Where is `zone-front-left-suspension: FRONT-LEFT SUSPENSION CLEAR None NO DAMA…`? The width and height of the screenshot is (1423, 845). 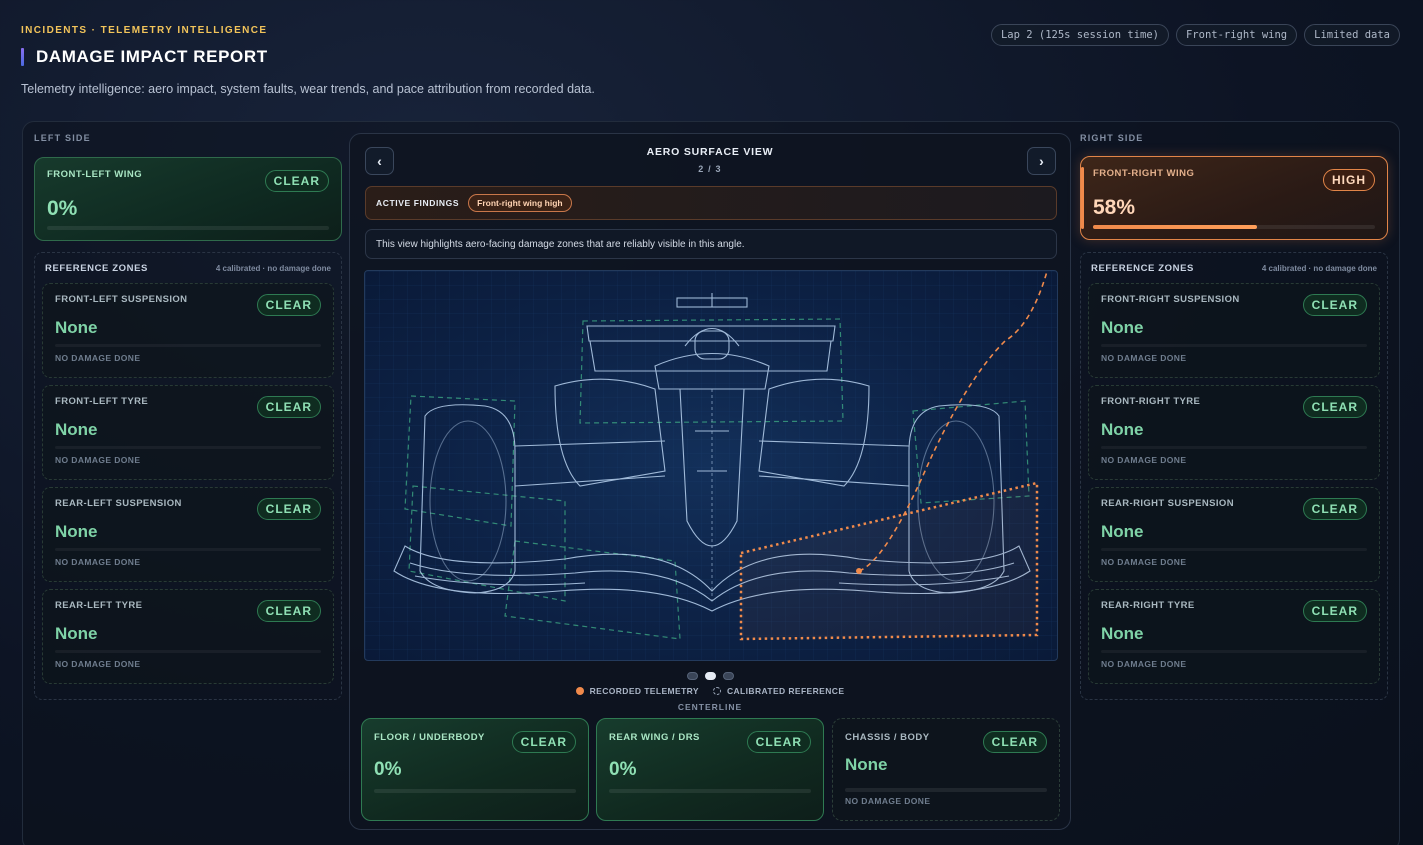
zone-front-left-suspension: FRONT-LEFT SUSPENSION CLEAR None NO DAMA… is located at coordinates (188, 330).